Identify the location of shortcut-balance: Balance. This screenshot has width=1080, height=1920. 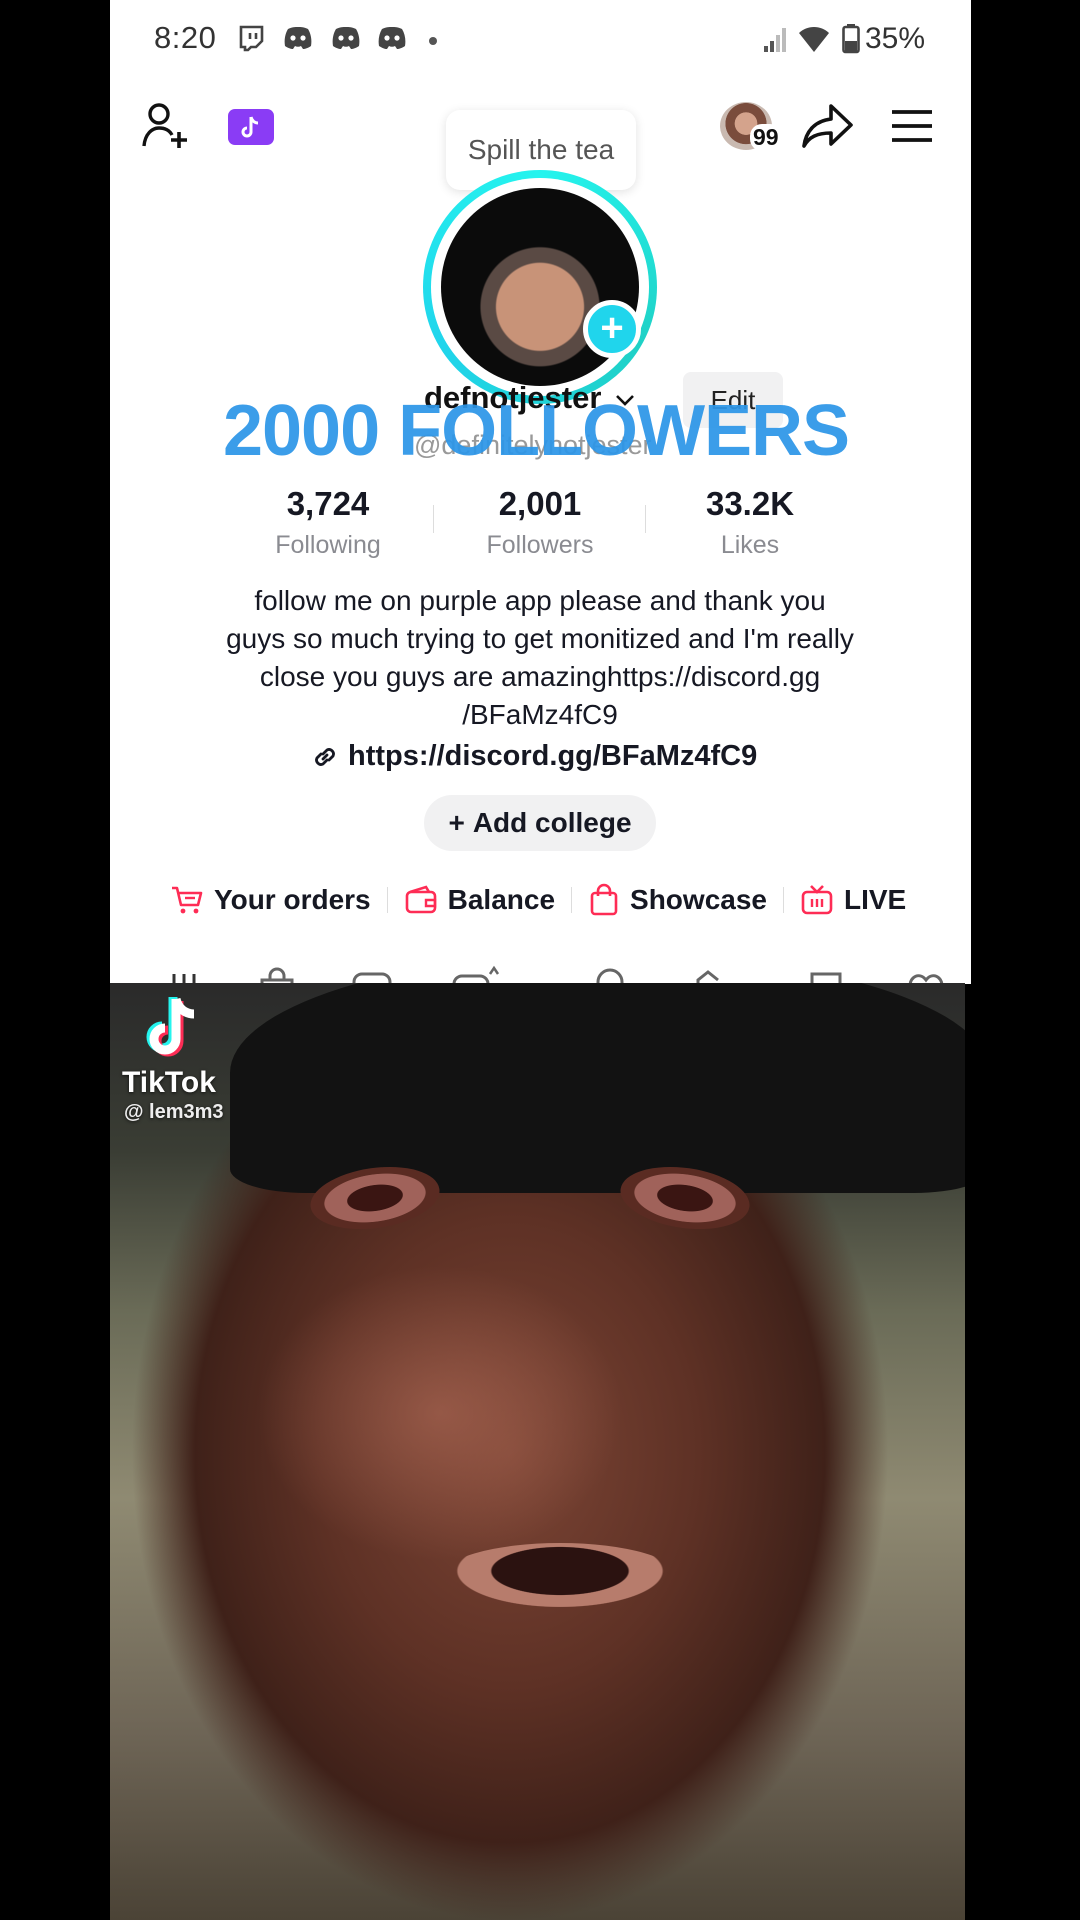
(479, 900).